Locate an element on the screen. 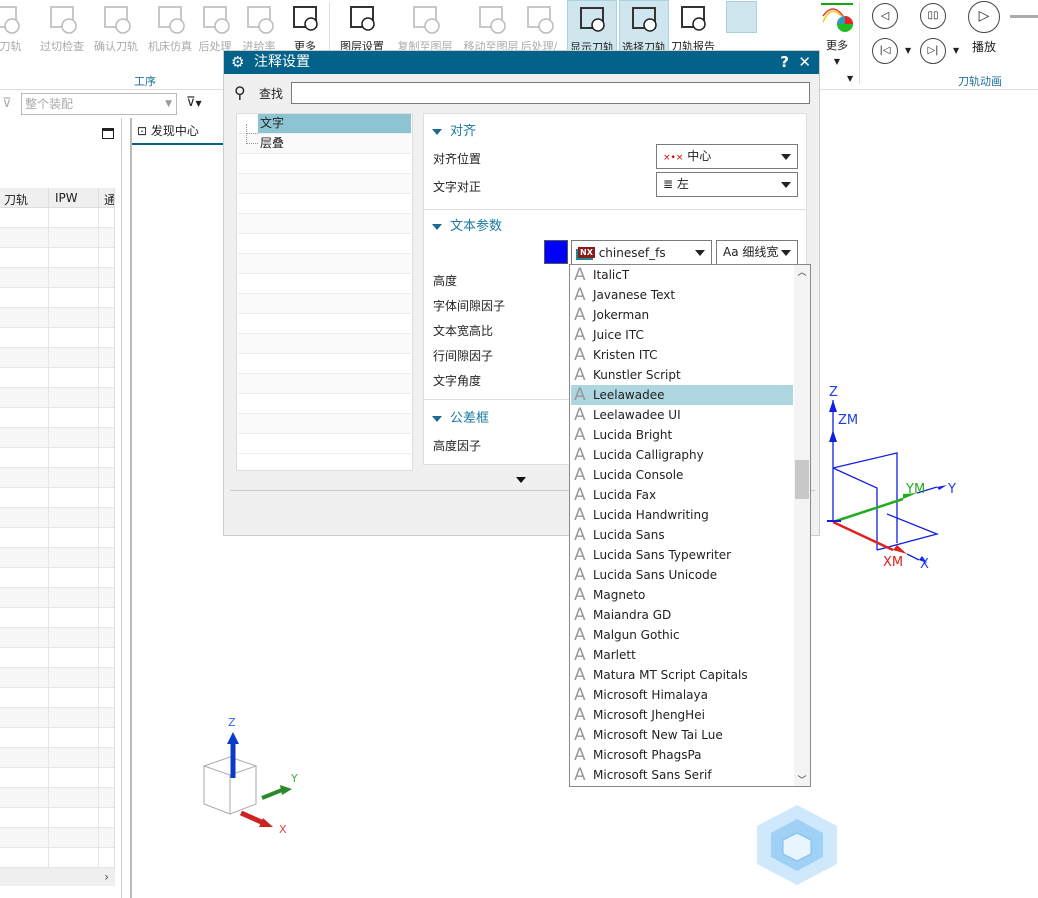 This screenshot has height=898, width=1038. font-option: A Lucida Calligraphy is located at coordinates (682, 455).